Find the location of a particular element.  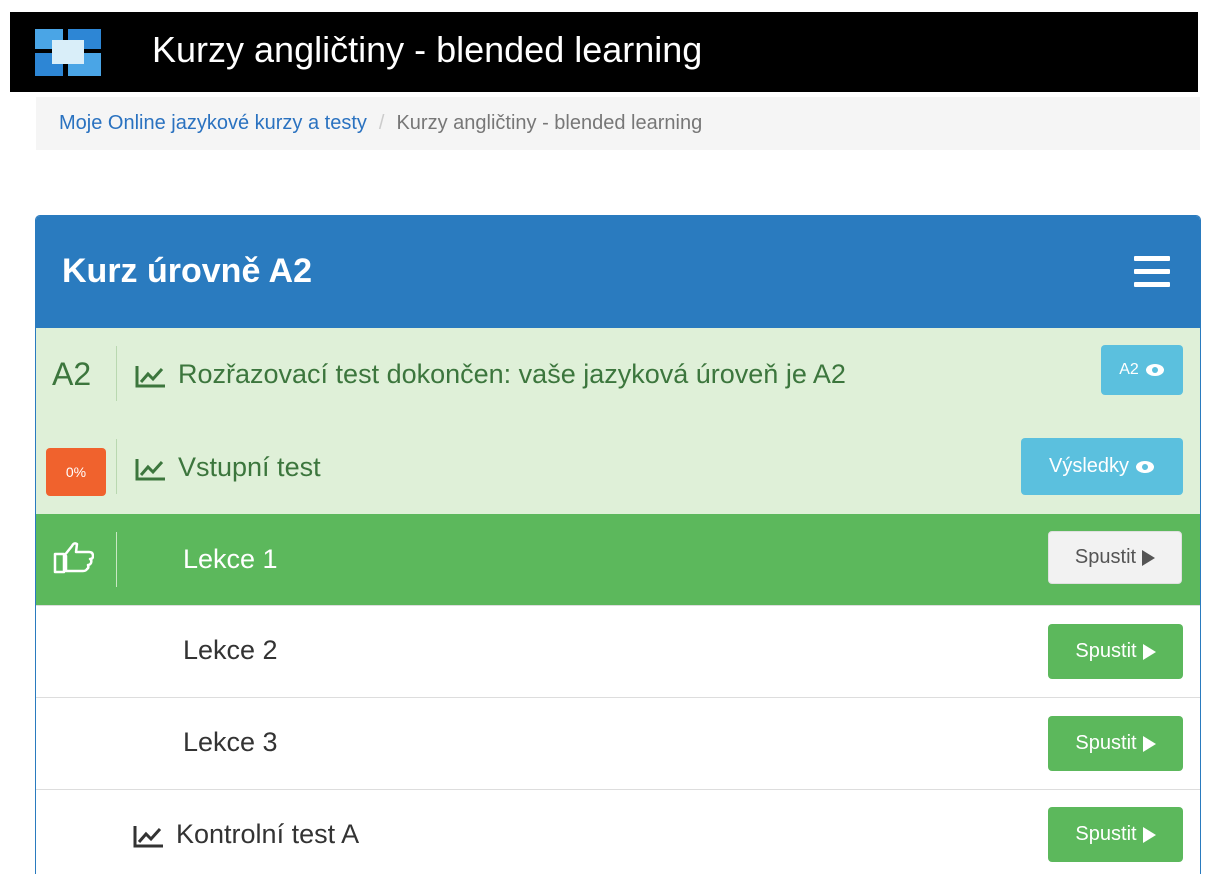

start-lesson-3-button: Spustit is located at coordinates (1115, 743).